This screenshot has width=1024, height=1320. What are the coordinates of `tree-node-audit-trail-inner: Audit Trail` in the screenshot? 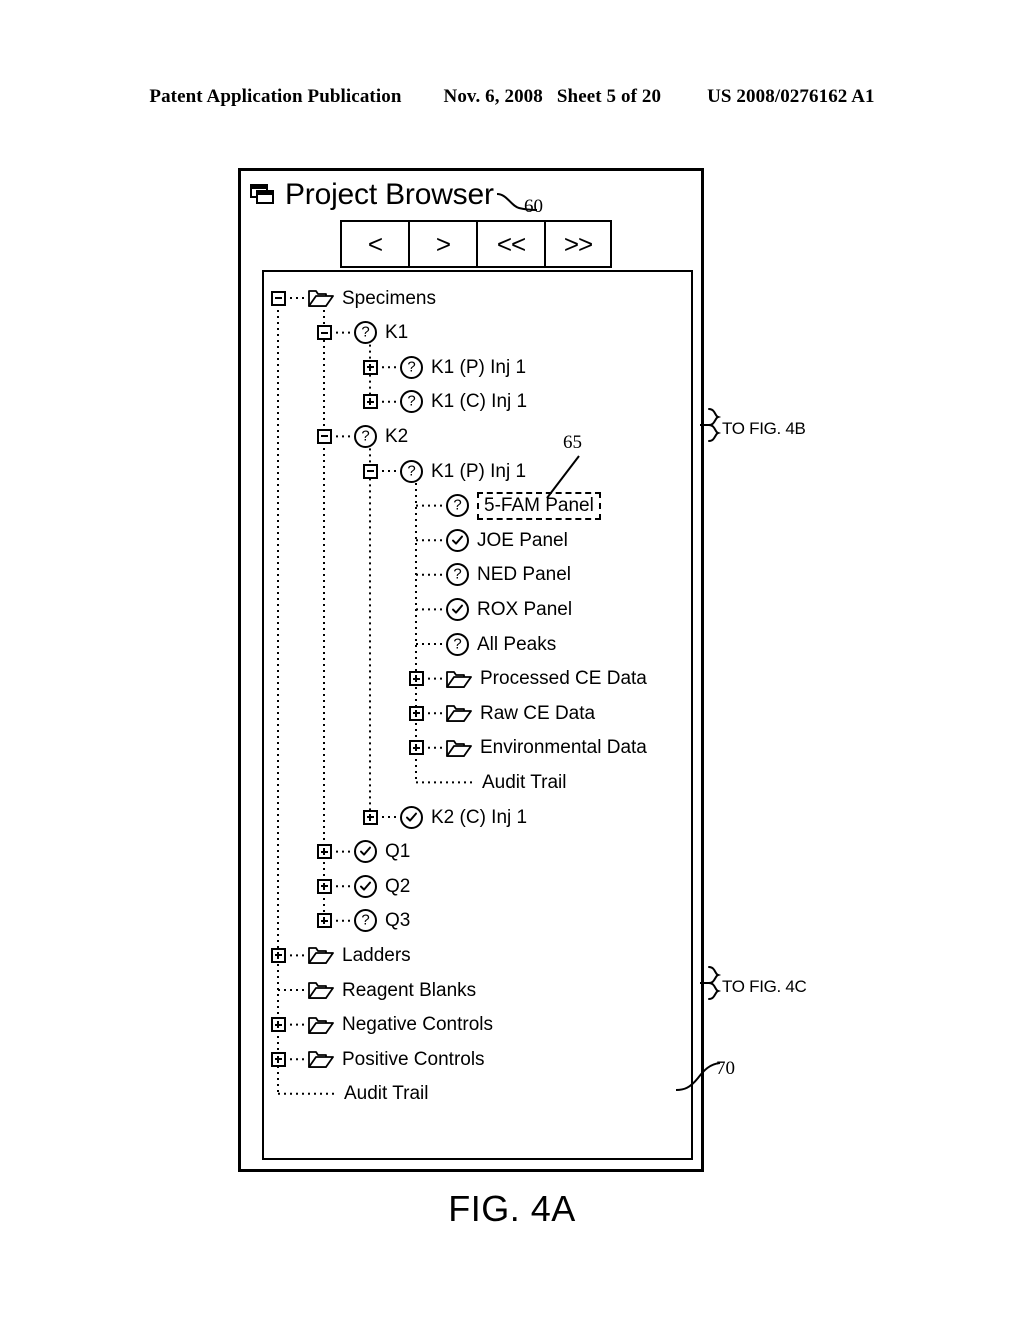 It's located at (415, 782).